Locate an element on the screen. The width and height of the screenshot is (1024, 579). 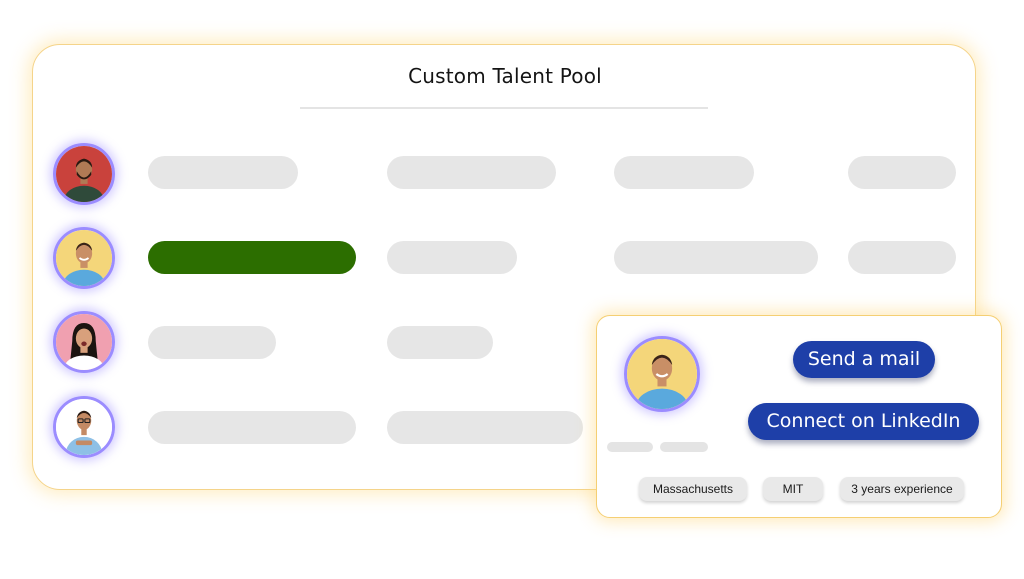
location-tag: Massachusetts is located at coordinates (693, 489).